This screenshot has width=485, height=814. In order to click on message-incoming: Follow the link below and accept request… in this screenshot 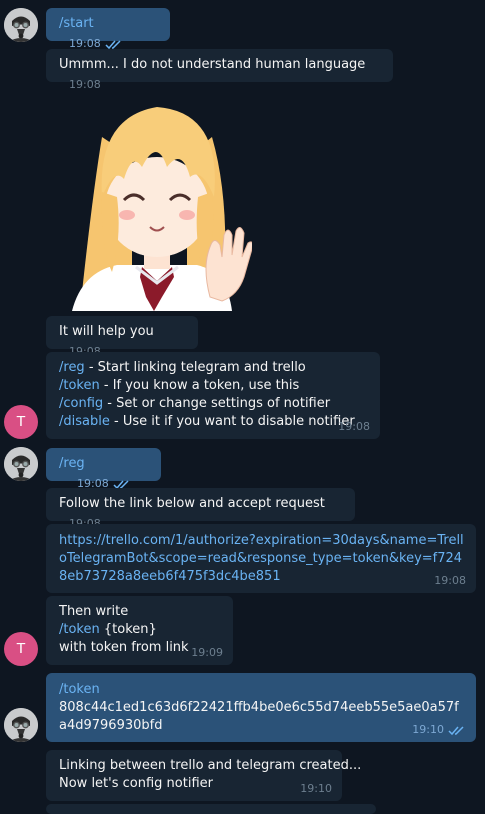, I will do `click(200, 509)`.